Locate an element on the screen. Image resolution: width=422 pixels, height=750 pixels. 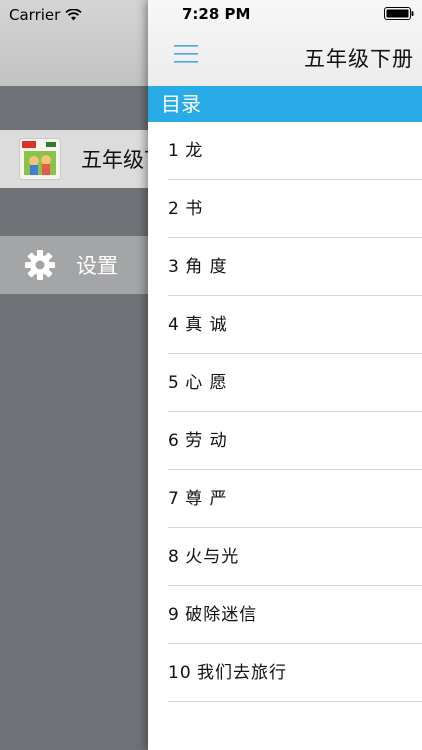
hamburger-icon is located at coordinates (186, 54).